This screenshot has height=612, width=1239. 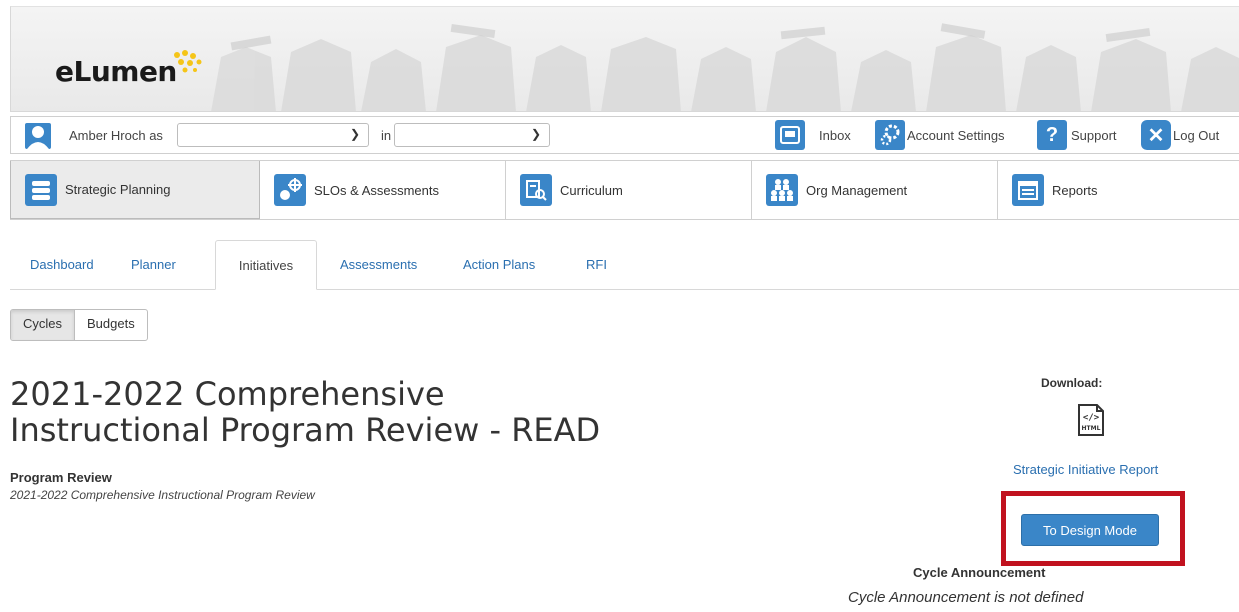 I want to click on reports-icon, so click(x=1028, y=190).